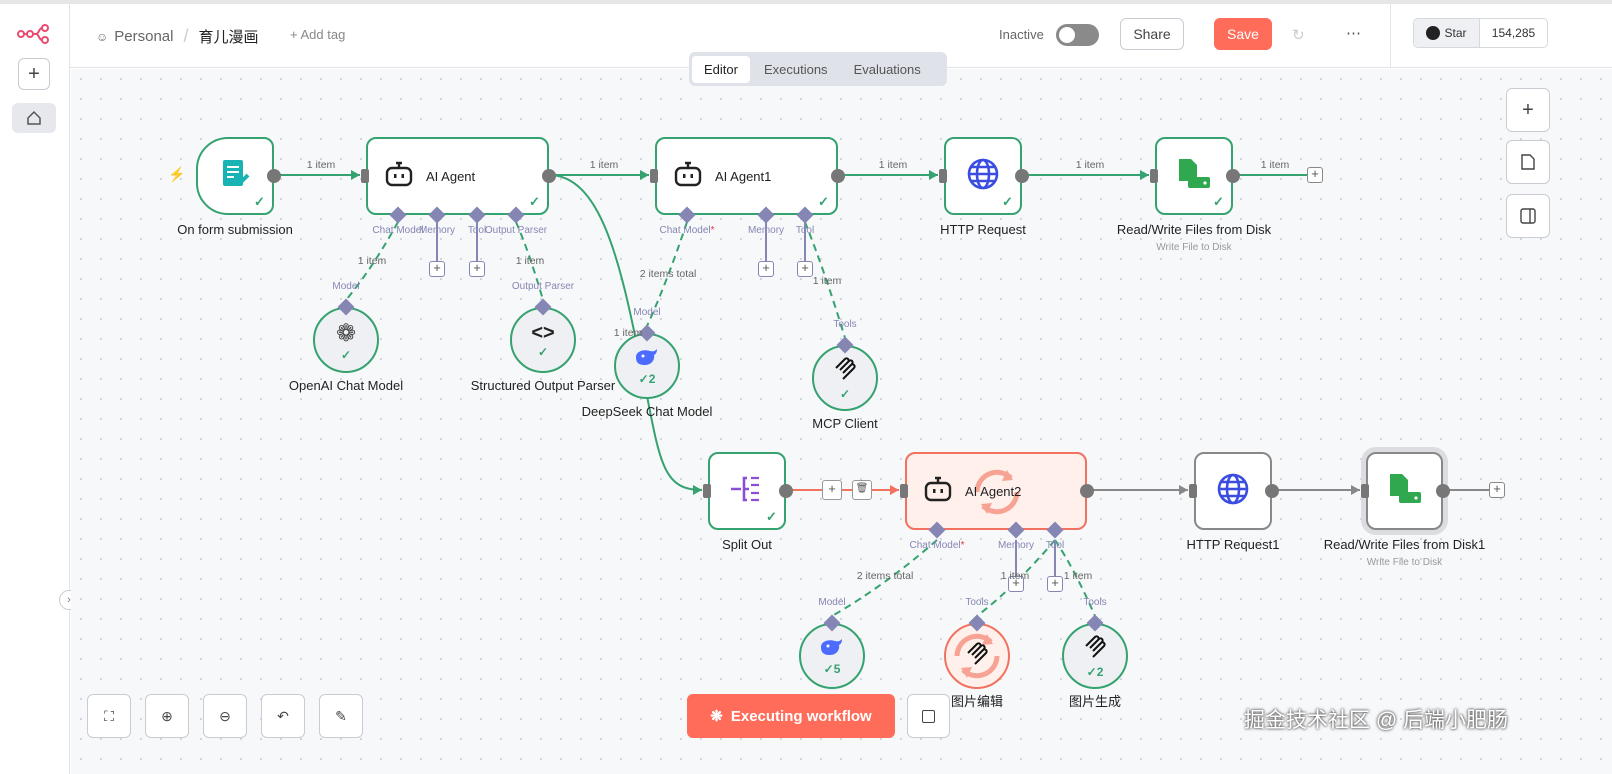 This screenshot has width=1612, height=774. Describe the element at coordinates (1243, 34) in the screenshot. I see `save-button: Save` at that location.